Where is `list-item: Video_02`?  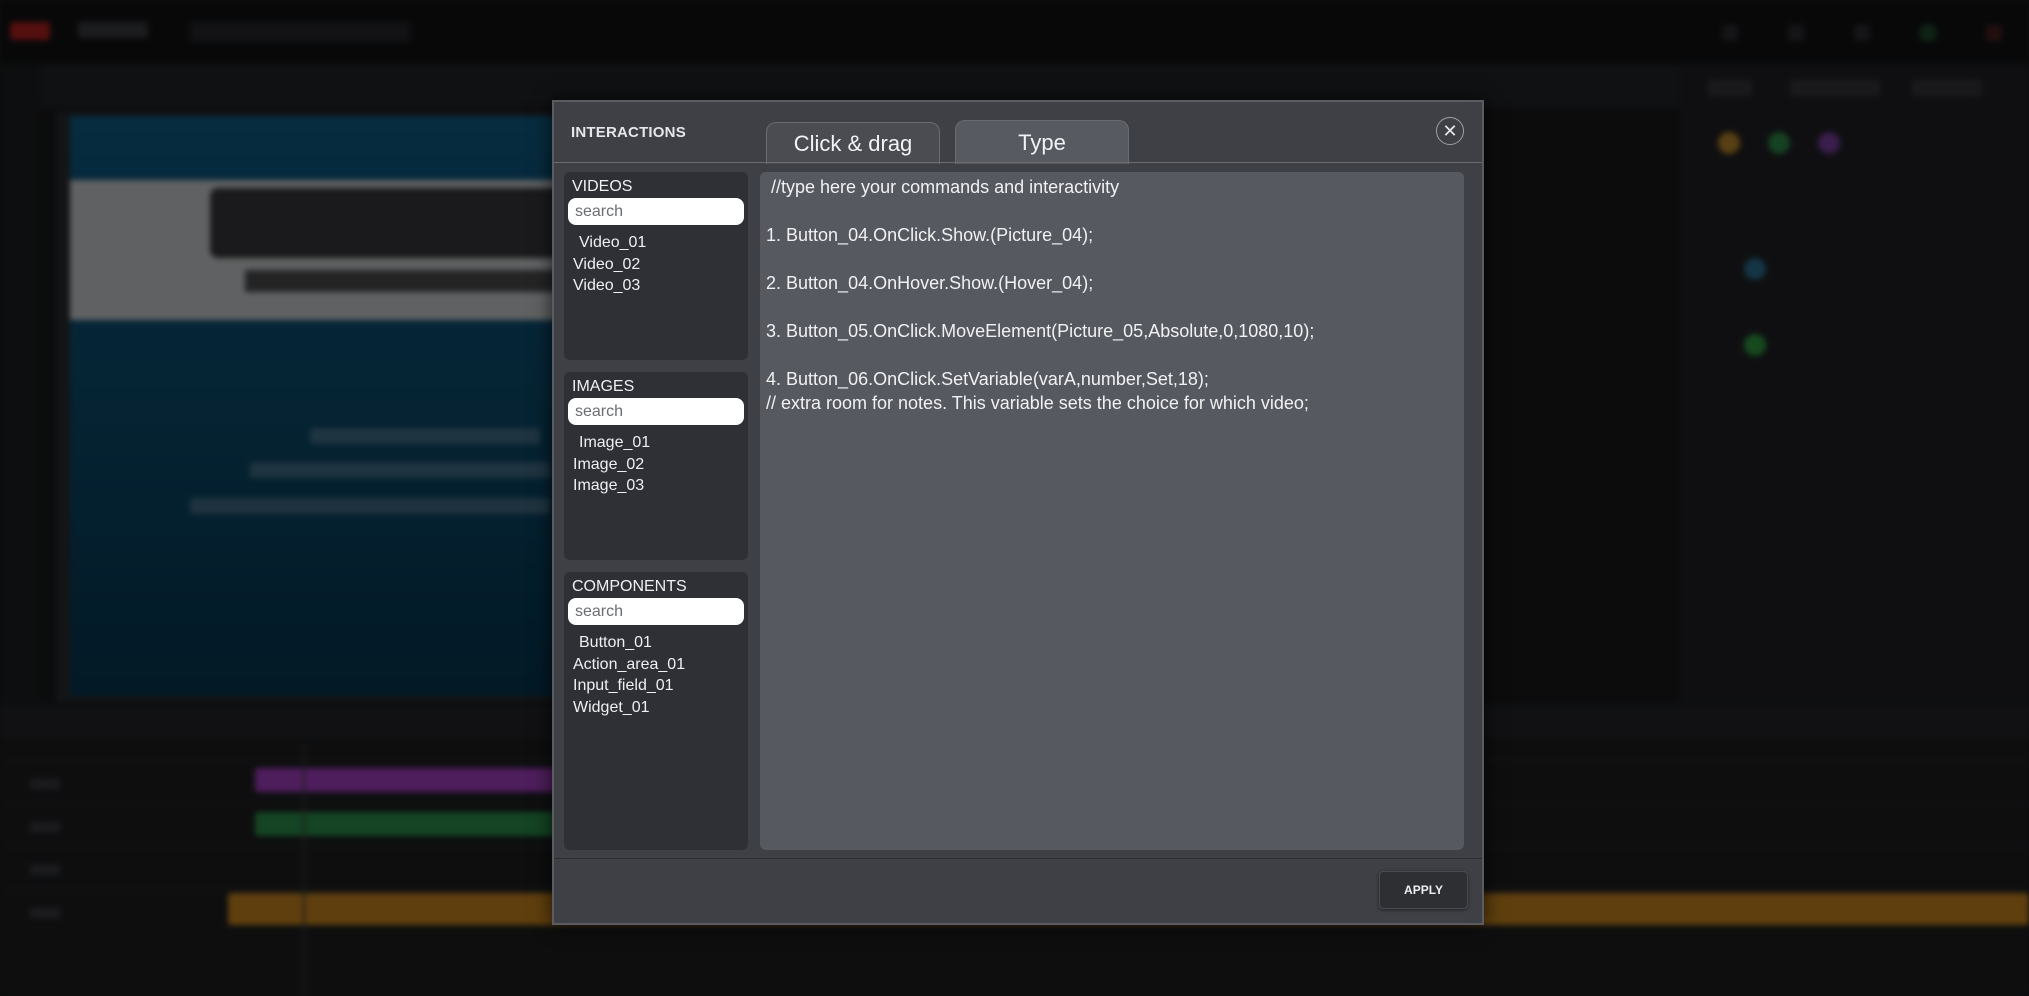 list-item: Video_02 is located at coordinates (609, 265).